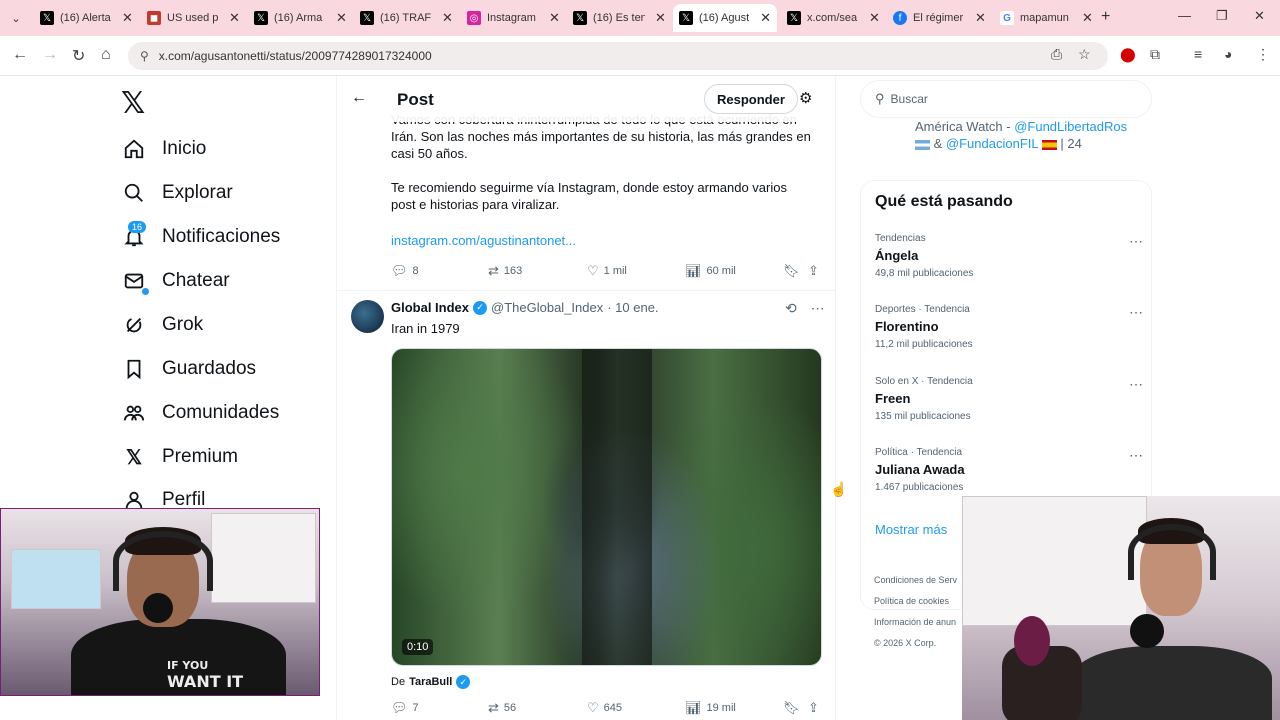 The width and height of the screenshot is (1280, 720). Describe the element at coordinates (1056, 54) in the screenshot. I see `install-app-icon: ⎙` at that location.